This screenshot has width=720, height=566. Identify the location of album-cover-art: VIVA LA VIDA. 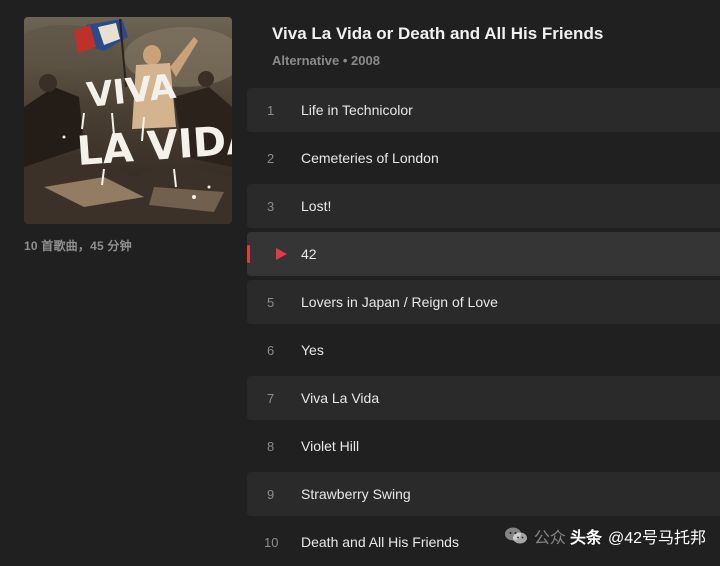
(128, 120).